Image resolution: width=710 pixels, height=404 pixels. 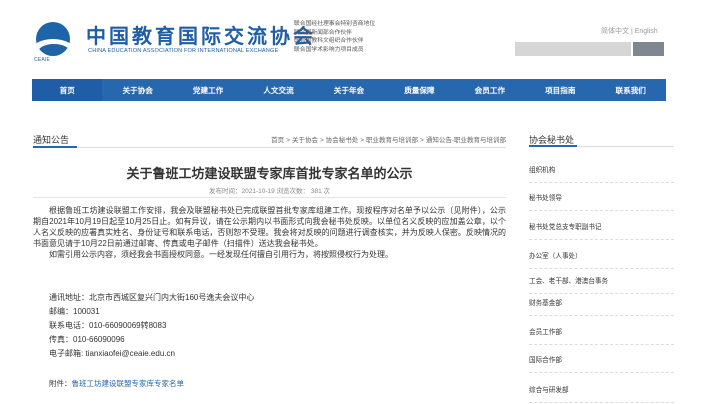 What do you see at coordinates (42, 60) in the screenshot?
I see `logo-caption: CEAIE` at bounding box center [42, 60].